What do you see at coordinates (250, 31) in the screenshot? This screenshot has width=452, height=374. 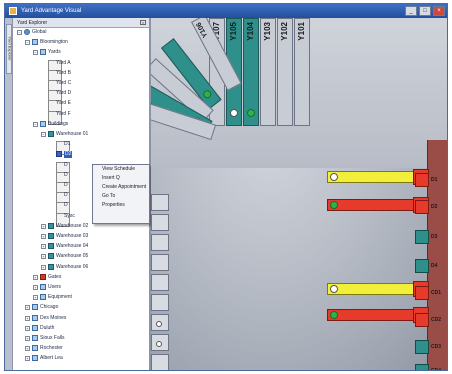 I see `yard-slot-label: Y104` at bounding box center [250, 31].